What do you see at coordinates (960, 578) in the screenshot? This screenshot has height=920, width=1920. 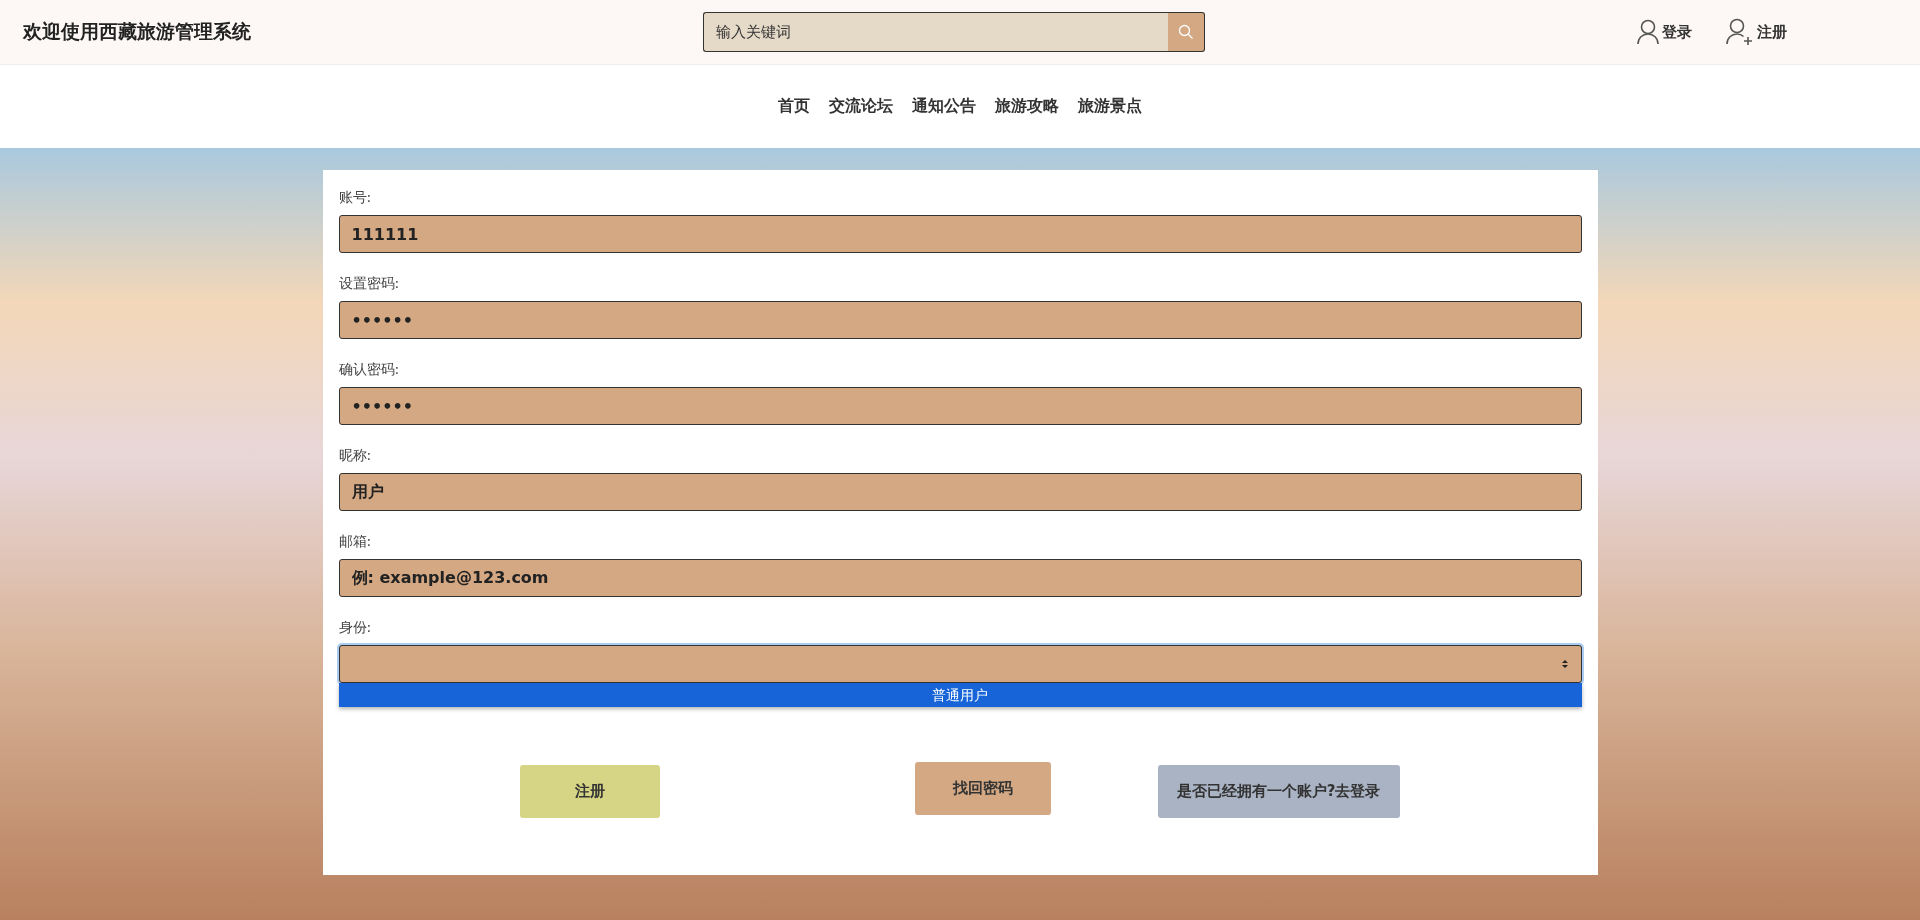 I see `input-field: 例: example@123.com` at bounding box center [960, 578].